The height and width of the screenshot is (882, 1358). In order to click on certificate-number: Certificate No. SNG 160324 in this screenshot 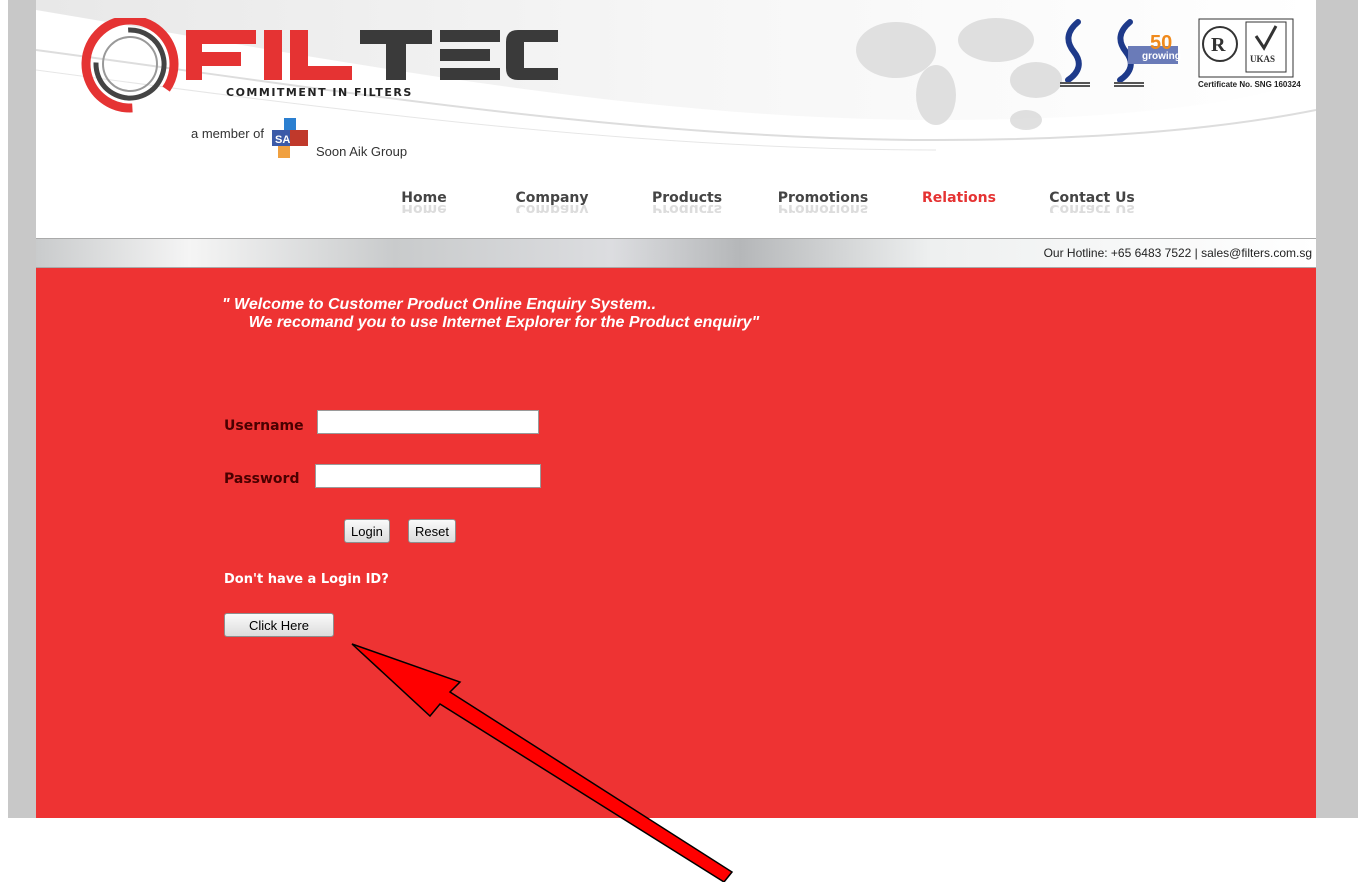, I will do `click(1249, 84)`.